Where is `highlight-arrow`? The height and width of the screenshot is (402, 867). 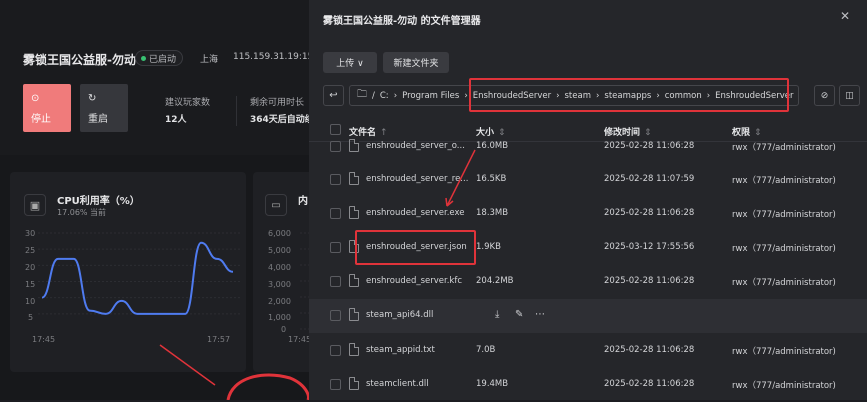 highlight-arrow is located at coordinates (460, 178).